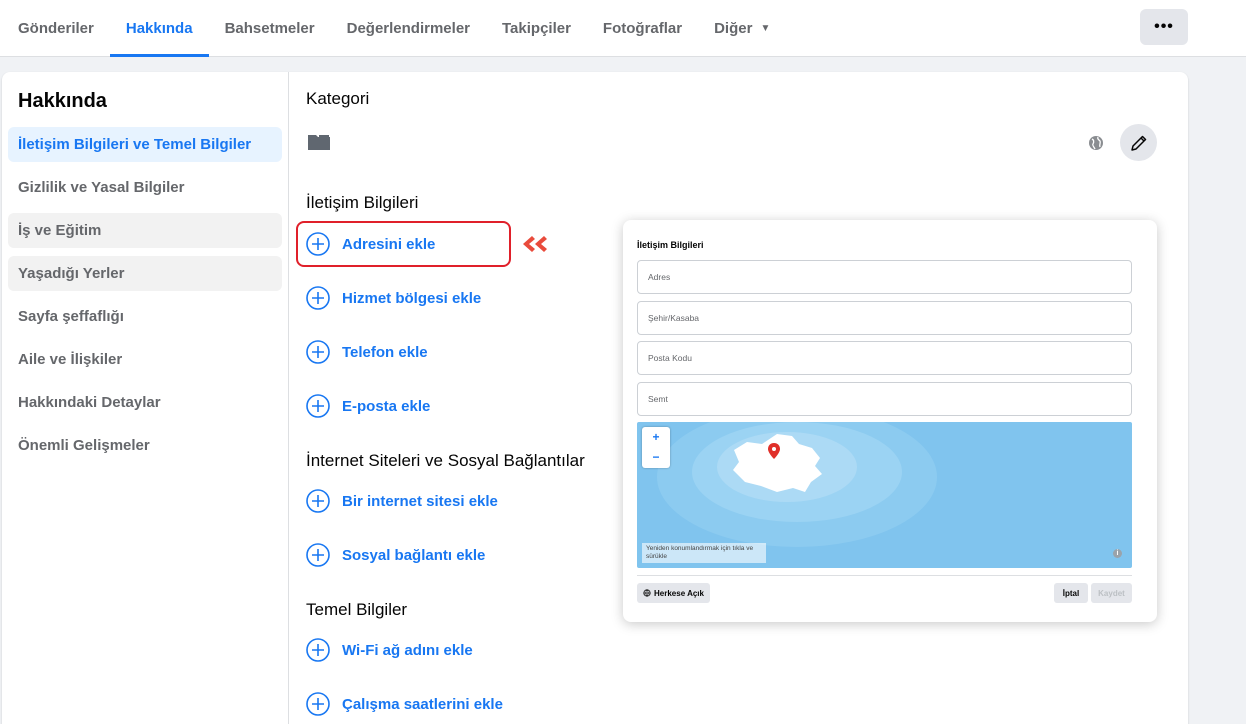  I want to click on caret-down-icon: ▼, so click(765, 28).